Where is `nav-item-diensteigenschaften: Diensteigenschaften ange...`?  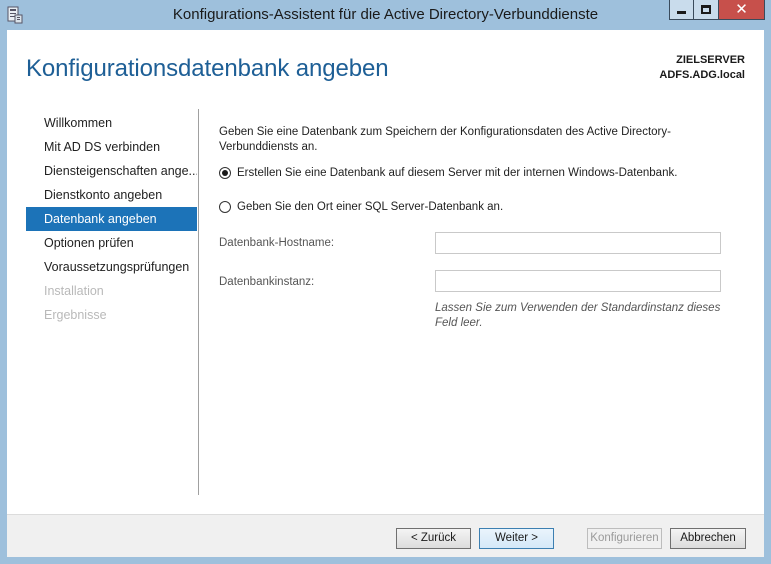
nav-item-diensteigenschaften: Diensteigenschaften ange... is located at coordinates (111, 171).